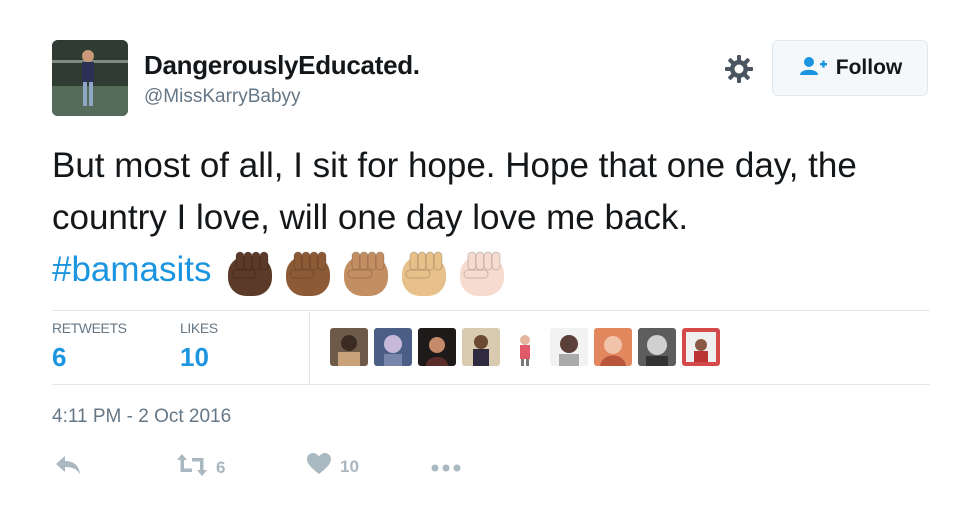 This screenshot has width=980, height=524. What do you see at coordinates (89, 328) in the screenshot?
I see `retweets-label: RETWEETS` at bounding box center [89, 328].